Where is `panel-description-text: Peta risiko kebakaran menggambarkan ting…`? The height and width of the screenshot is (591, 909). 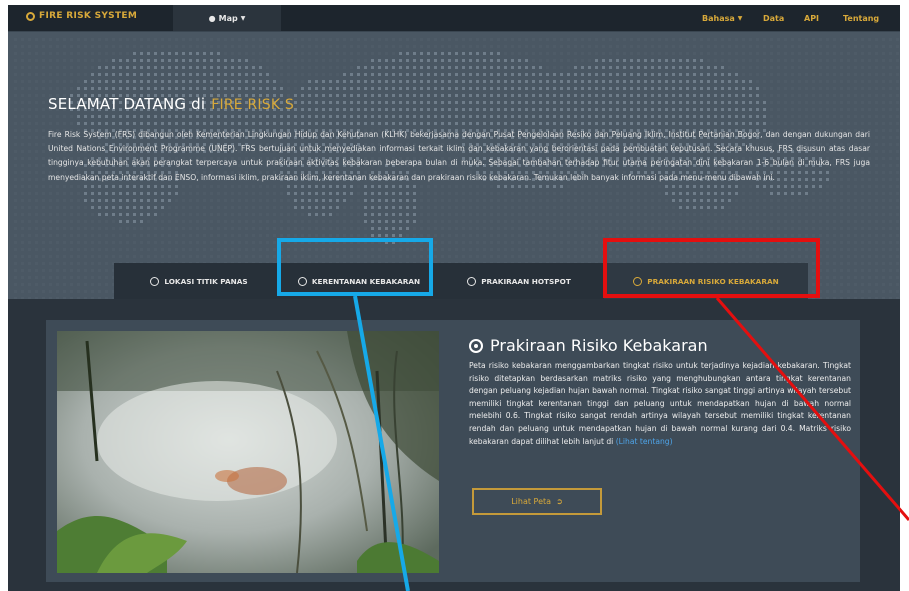 panel-description-text: Peta risiko kebakaran menggambarkan ting… is located at coordinates (660, 403).